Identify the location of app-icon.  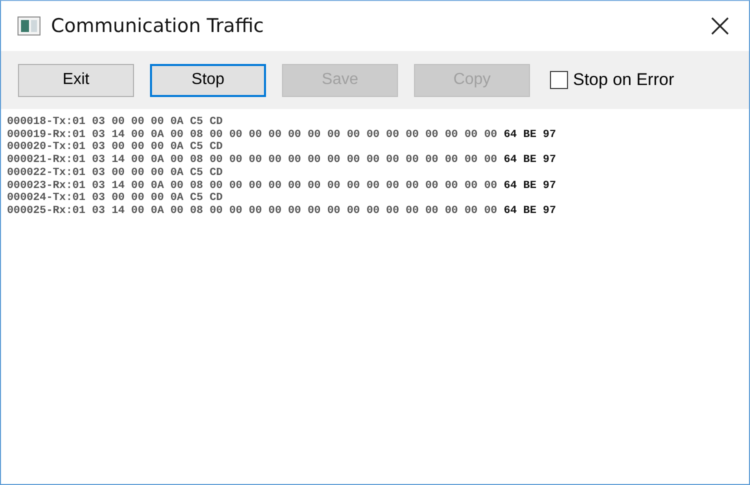
(29, 26).